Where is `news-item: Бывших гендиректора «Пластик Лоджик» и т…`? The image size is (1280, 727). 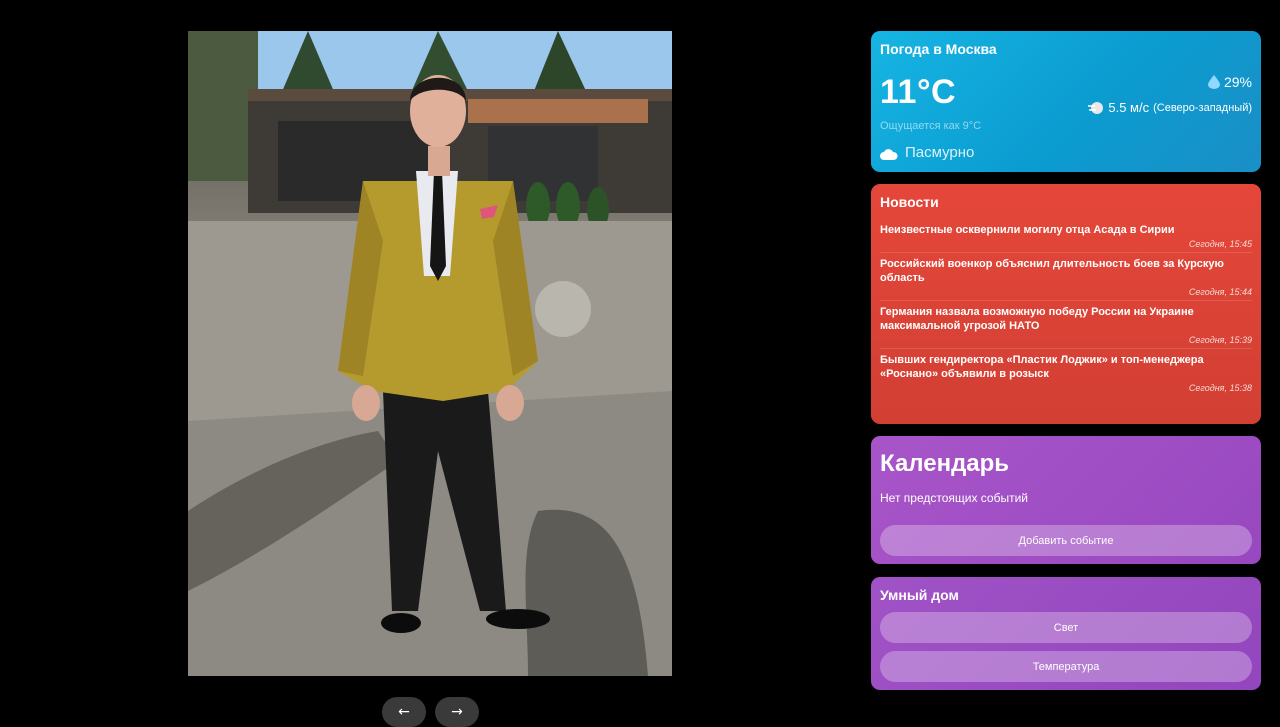
news-item: Бывших гендиректора «Пластик Лоджик» и т… is located at coordinates (1066, 372).